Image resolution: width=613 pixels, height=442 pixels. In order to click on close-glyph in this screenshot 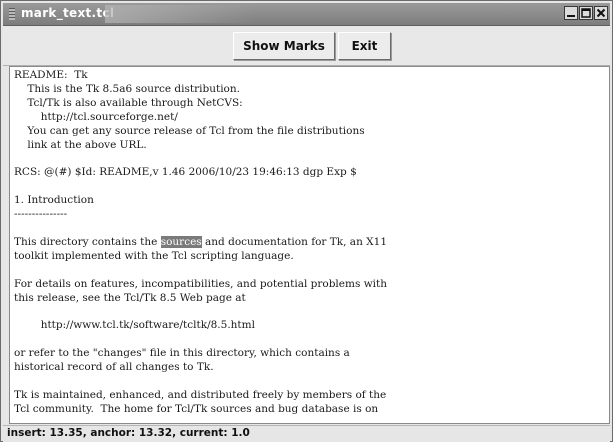, I will do `click(601, 13)`.